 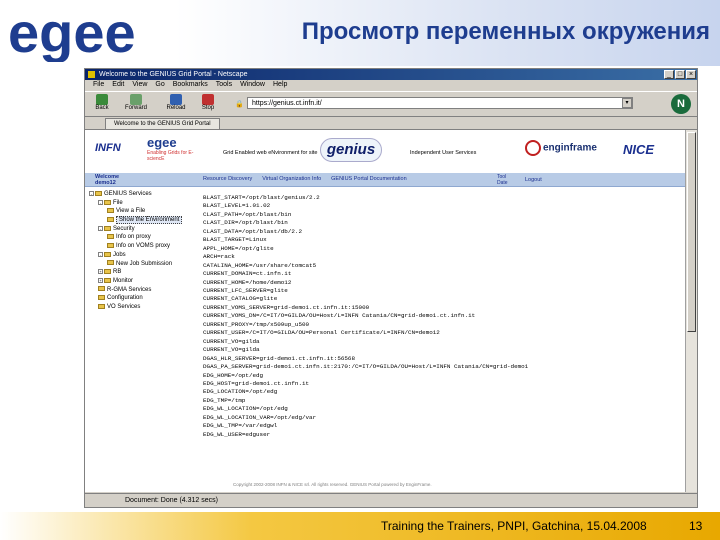 I want to click on reload-button: Reload, so click(x=176, y=105).